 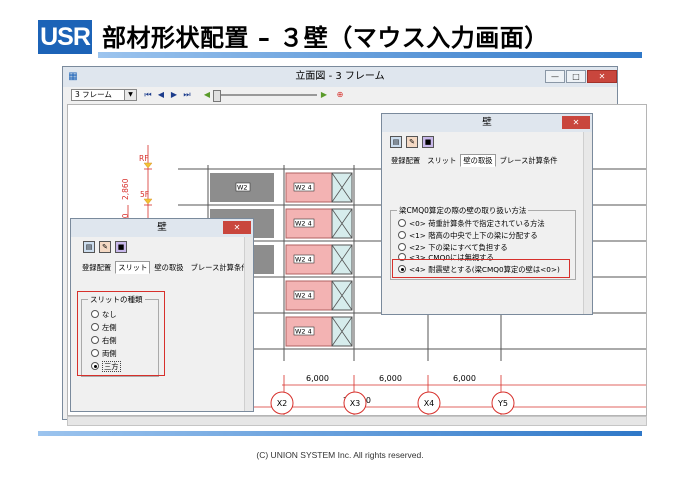 What do you see at coordinates (174, 95) in the screenshot?
I see `next-frame-icon: ▶` at bounding box center [174, 95].